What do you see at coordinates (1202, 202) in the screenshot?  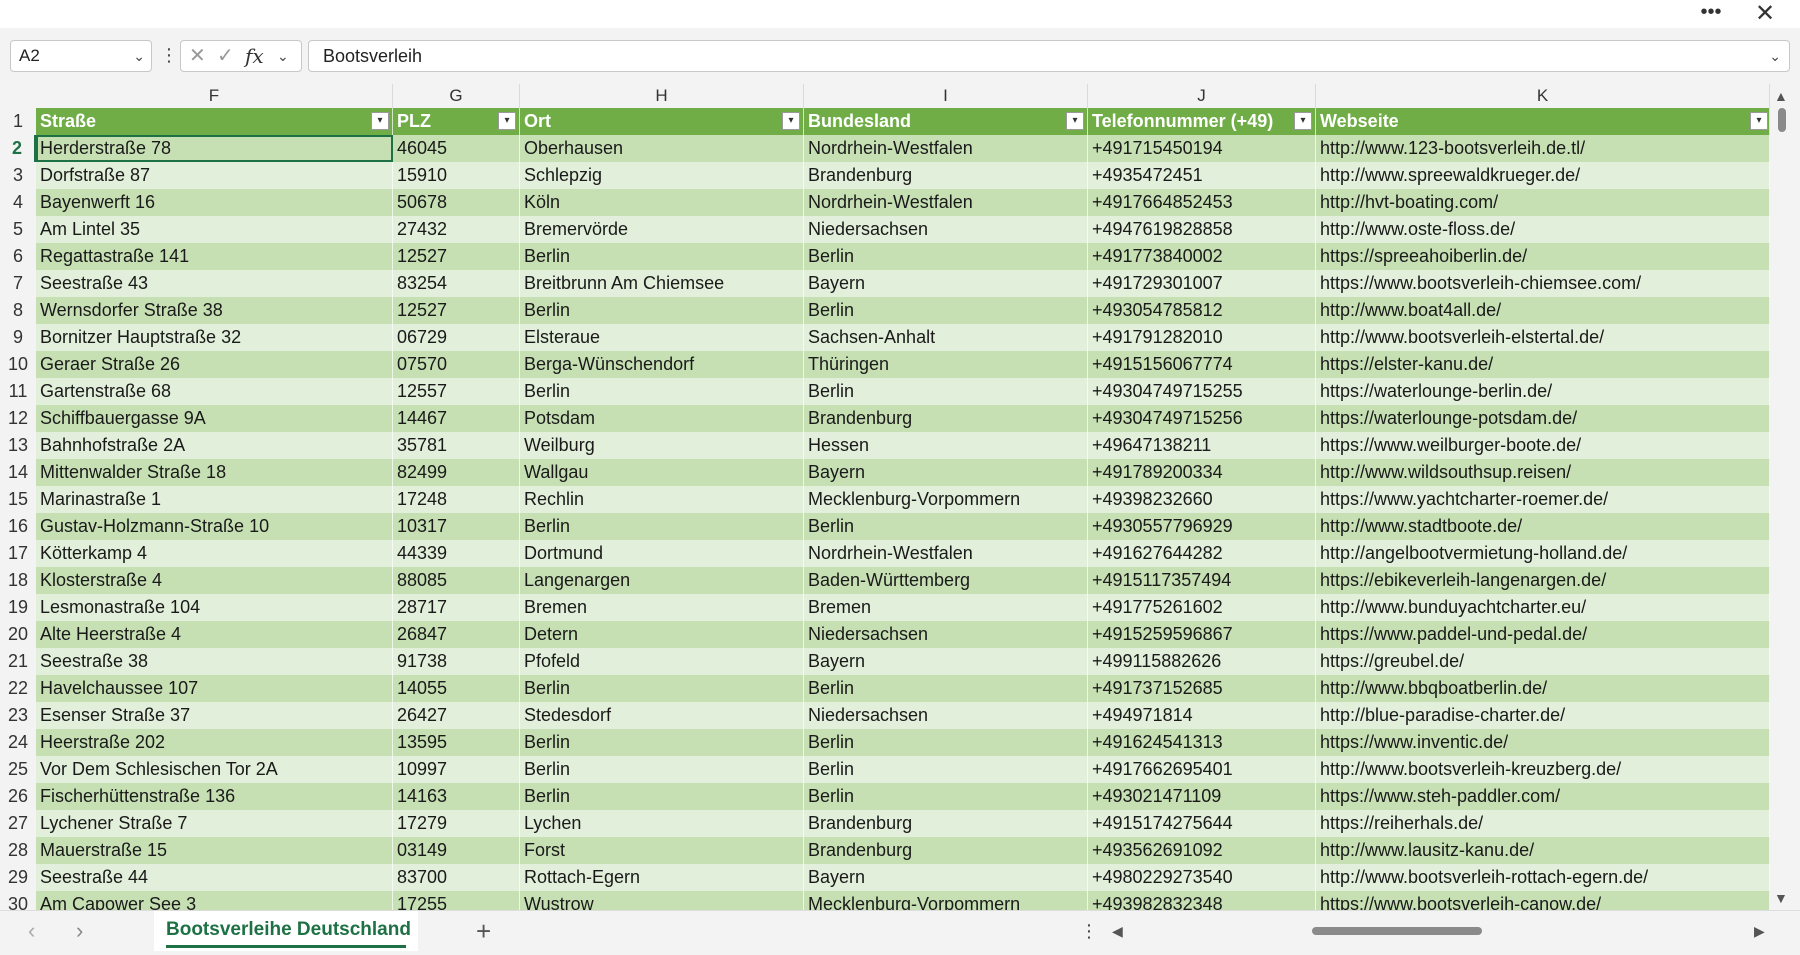 I see `cell-telefonnummer: +4917664852453` at bounding box center [1202, 202].